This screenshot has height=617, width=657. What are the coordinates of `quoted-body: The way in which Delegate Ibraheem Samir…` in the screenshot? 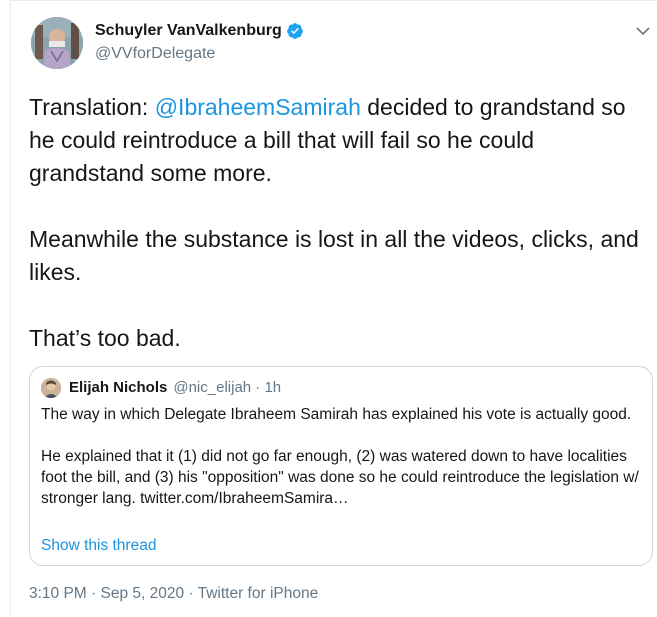 It's located at (340, 456).